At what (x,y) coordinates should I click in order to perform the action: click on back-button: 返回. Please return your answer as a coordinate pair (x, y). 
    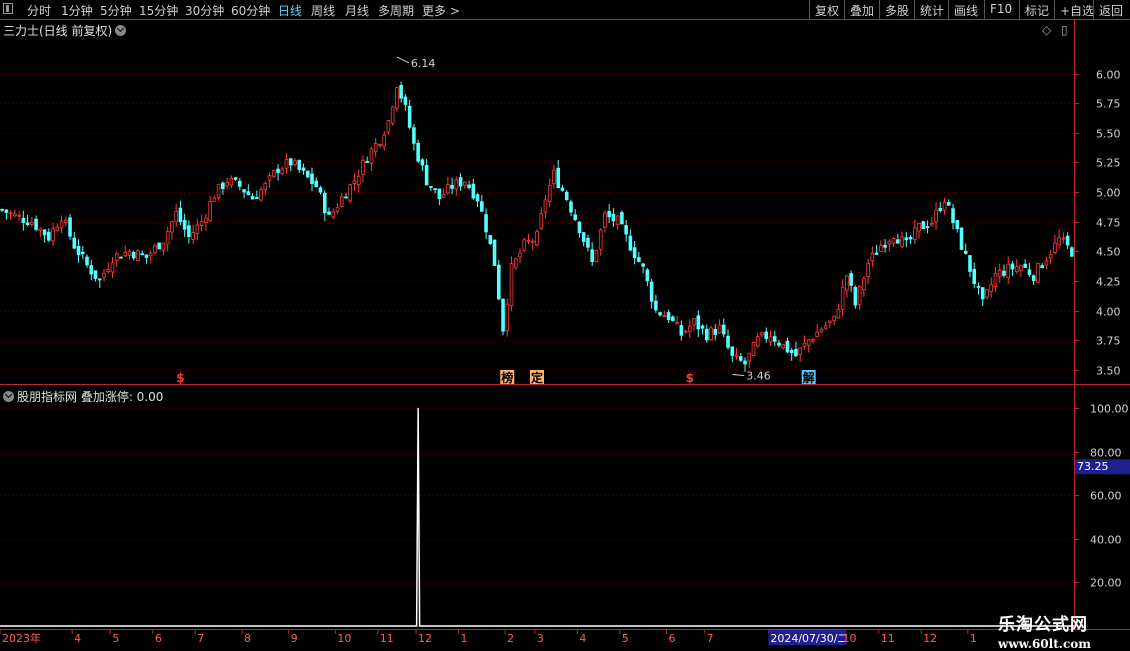
    Looking at the image, I should click on (1111, 9).